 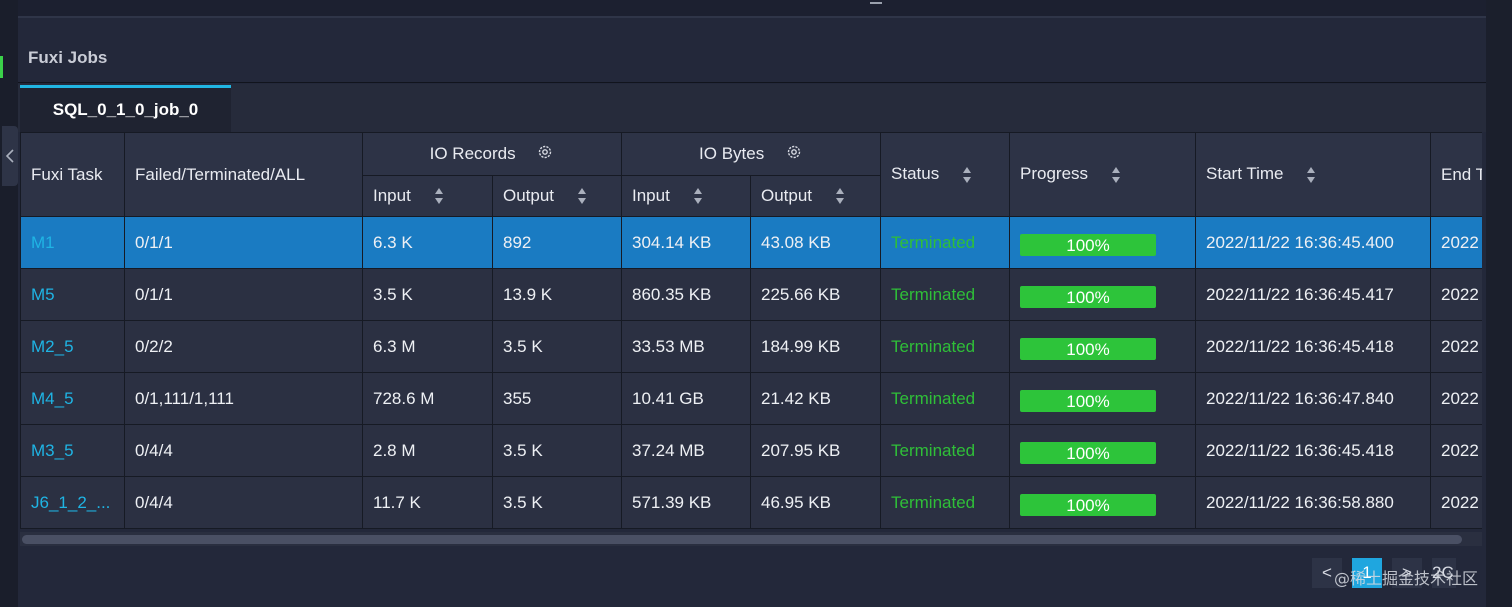 I want to click on cell-bytes-output: 184.99 KB, so click(x=815, y=346).